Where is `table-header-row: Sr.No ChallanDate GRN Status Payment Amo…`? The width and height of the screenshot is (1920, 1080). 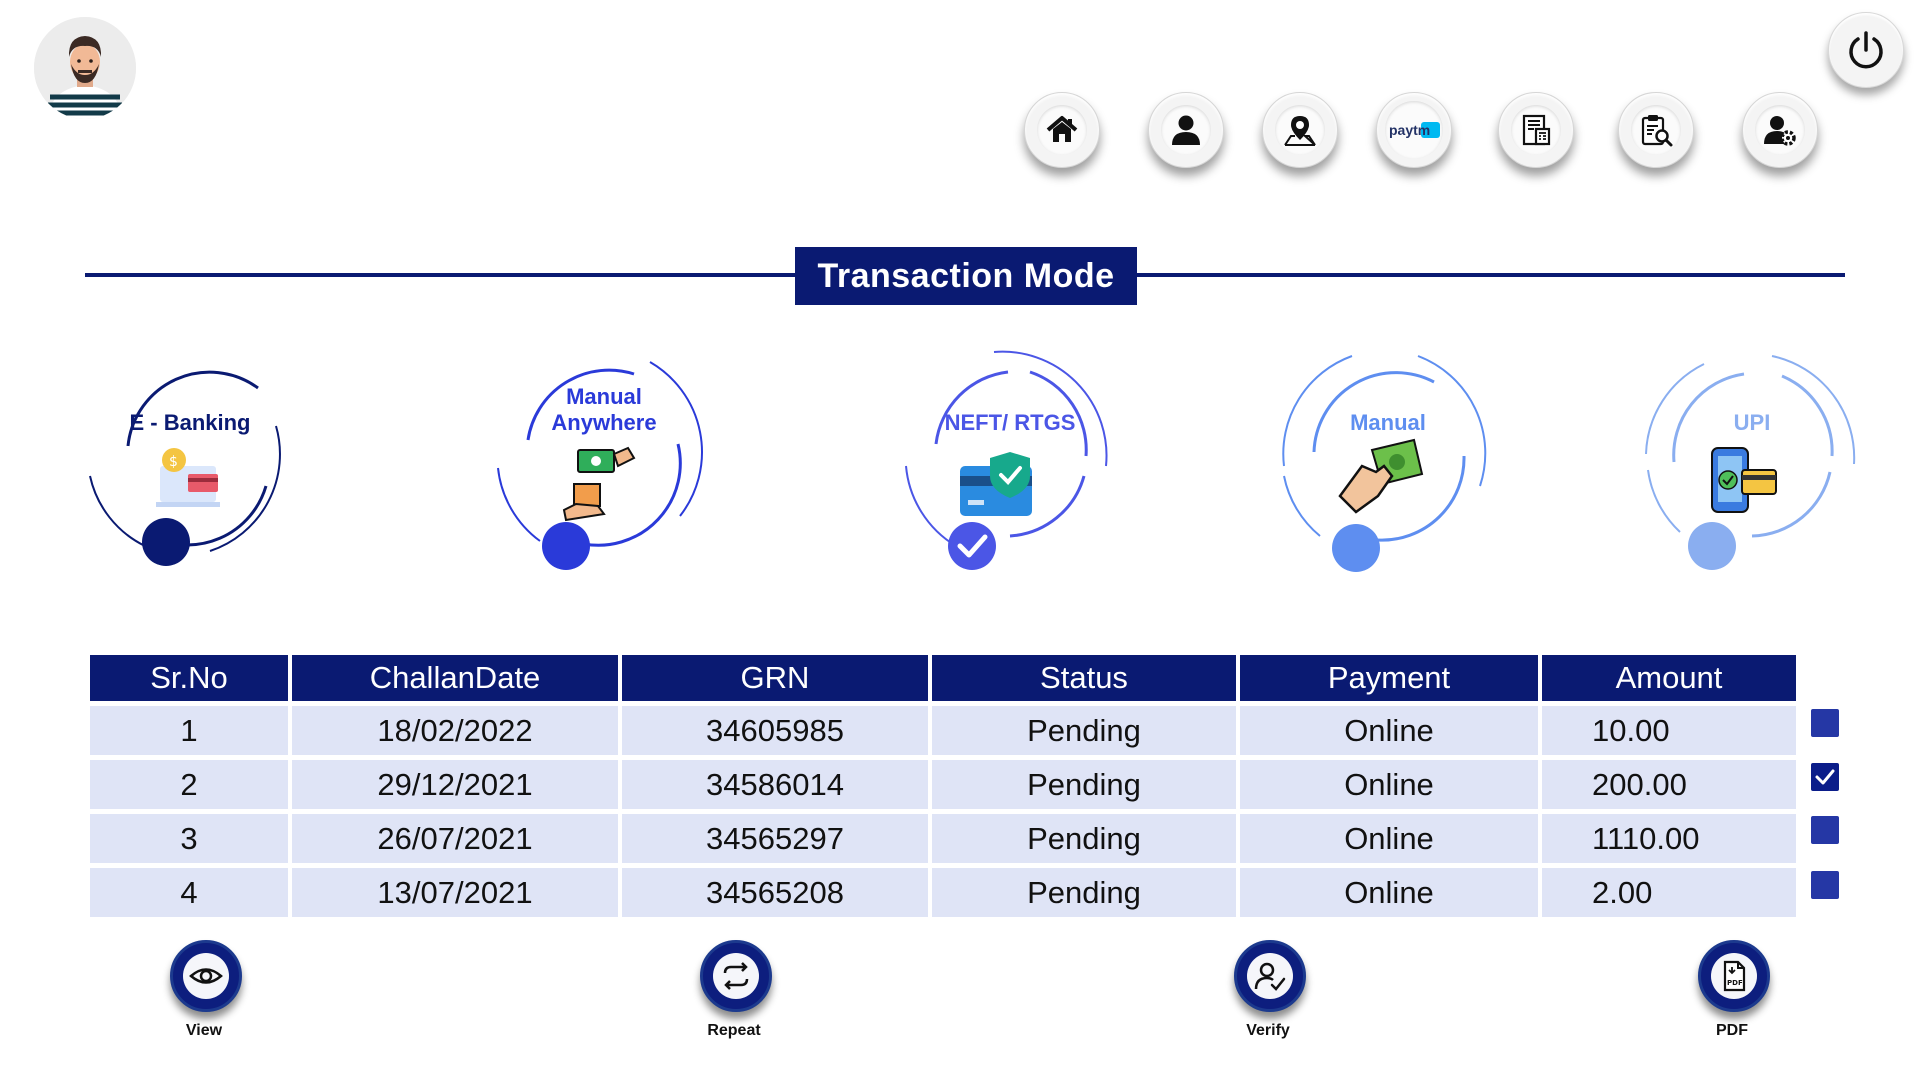 table-header-row: Sr.No ChallanDate GRN Status Payment Amo… is located at coordinates (943, 678).